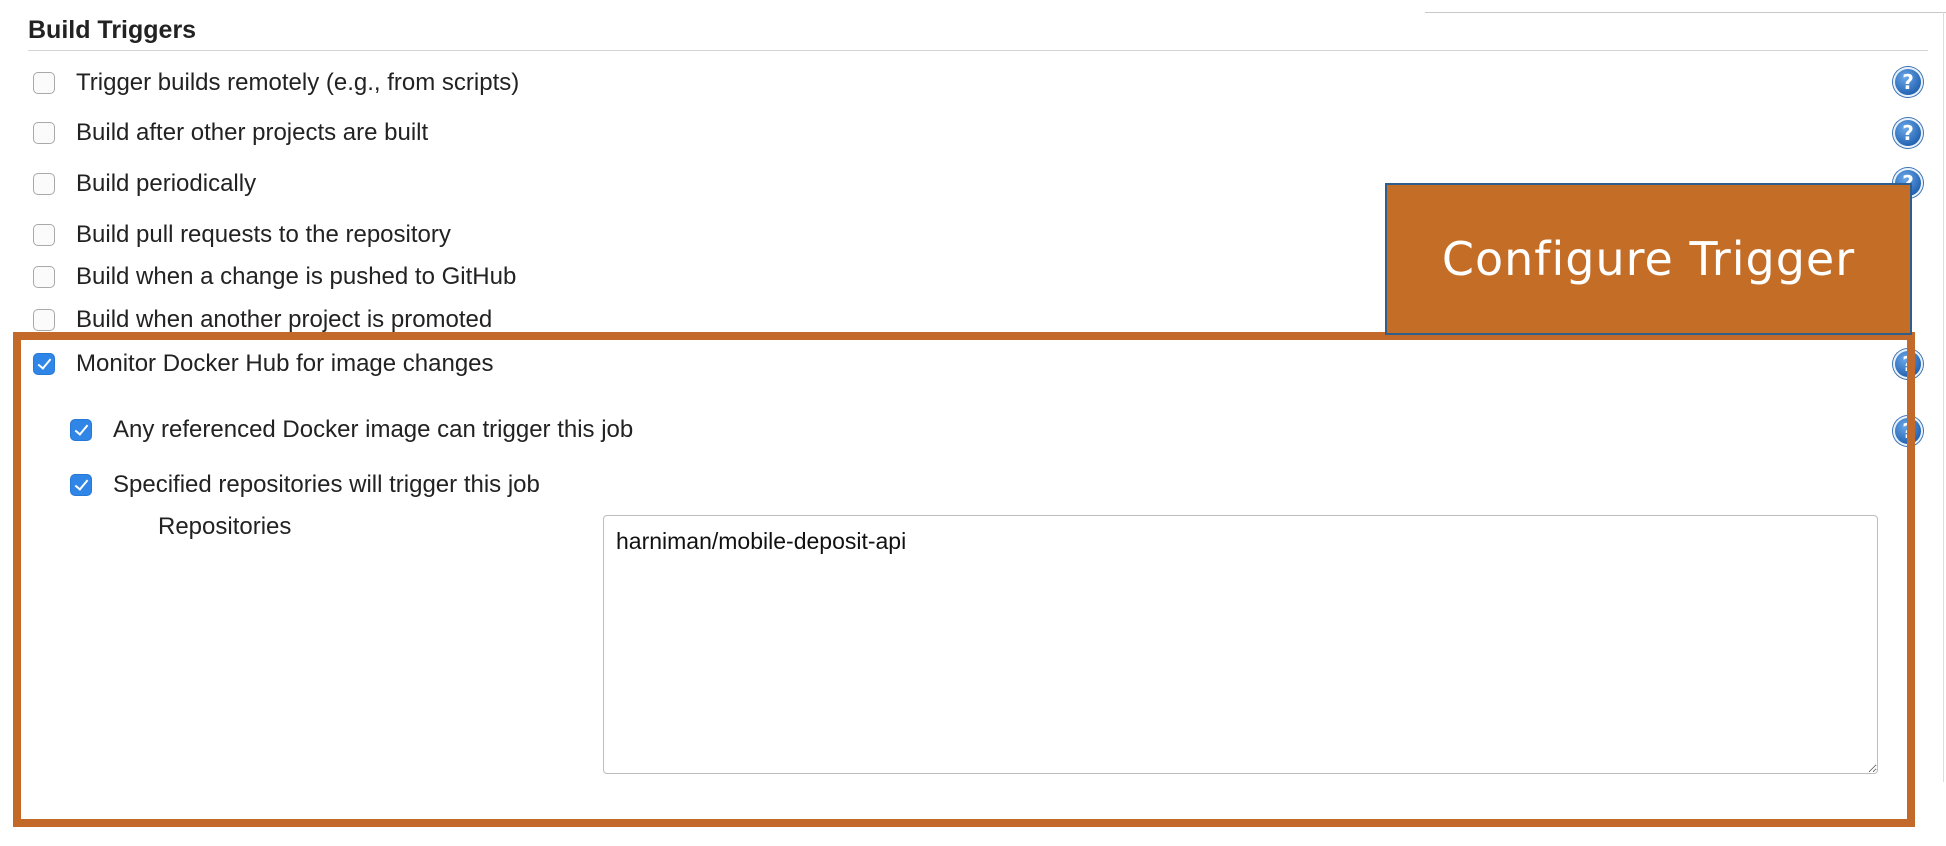  I want to click on trigger-row-docker-hub: Monitor Docker Hub for image changes, so click(263, 364).